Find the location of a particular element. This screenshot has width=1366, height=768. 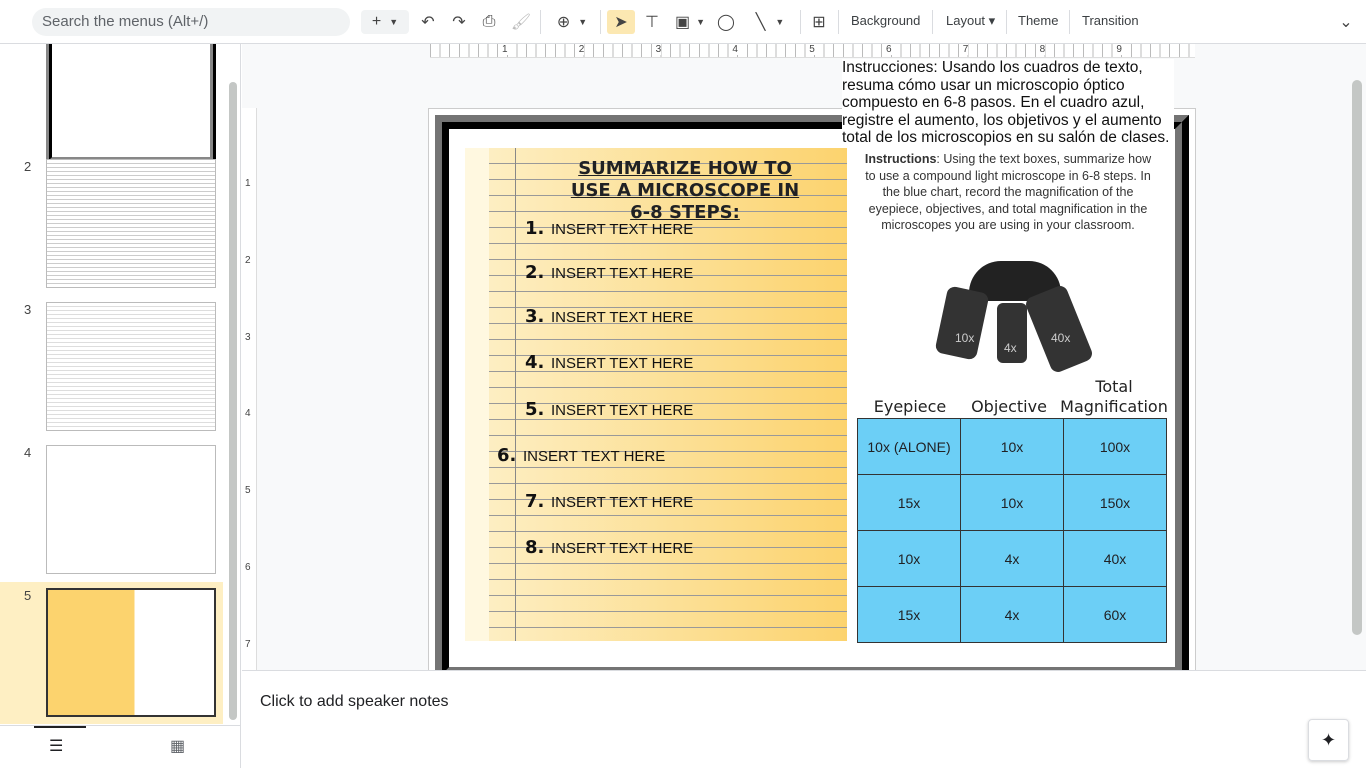

explore-icon: ✦ is located at coordinates (1328, 740).